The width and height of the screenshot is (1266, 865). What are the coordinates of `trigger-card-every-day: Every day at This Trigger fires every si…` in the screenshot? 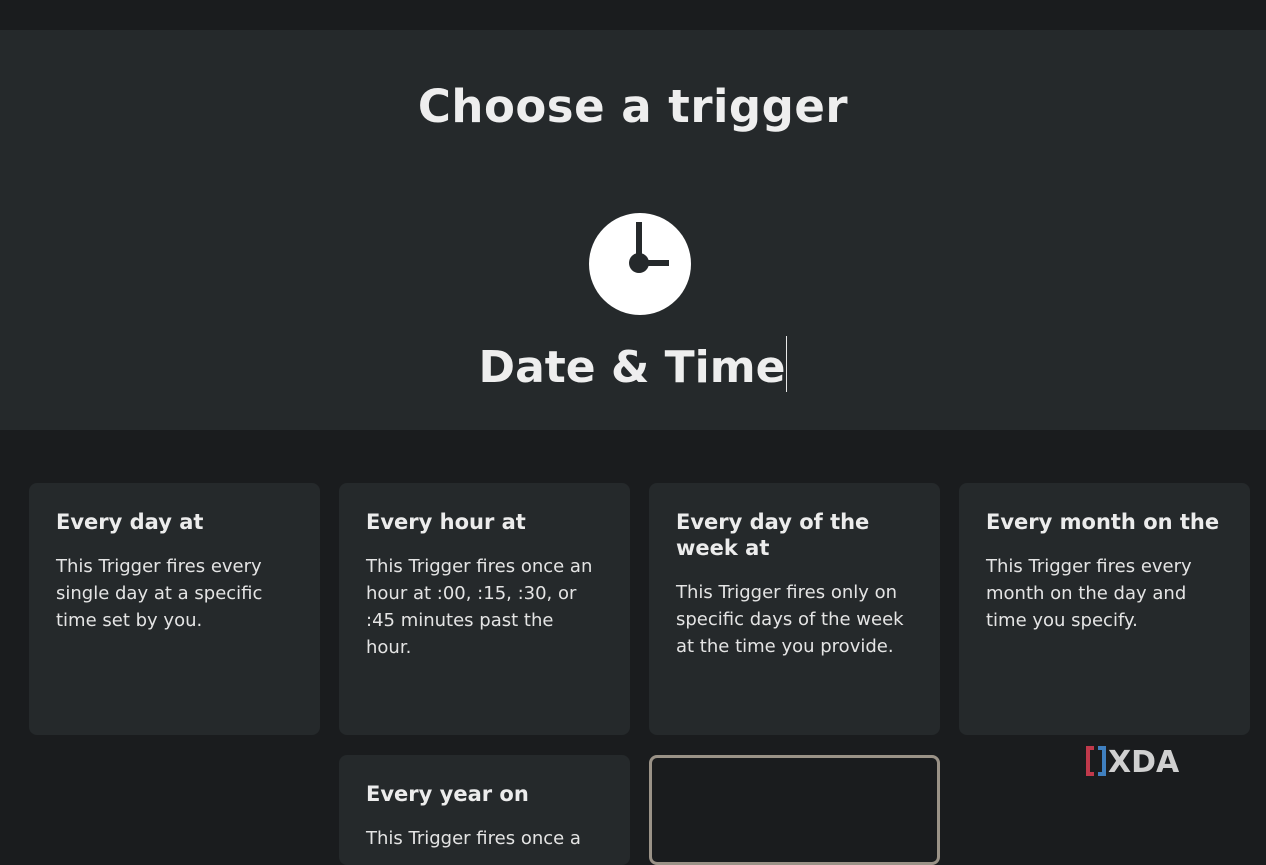 It's located at (174, 609).